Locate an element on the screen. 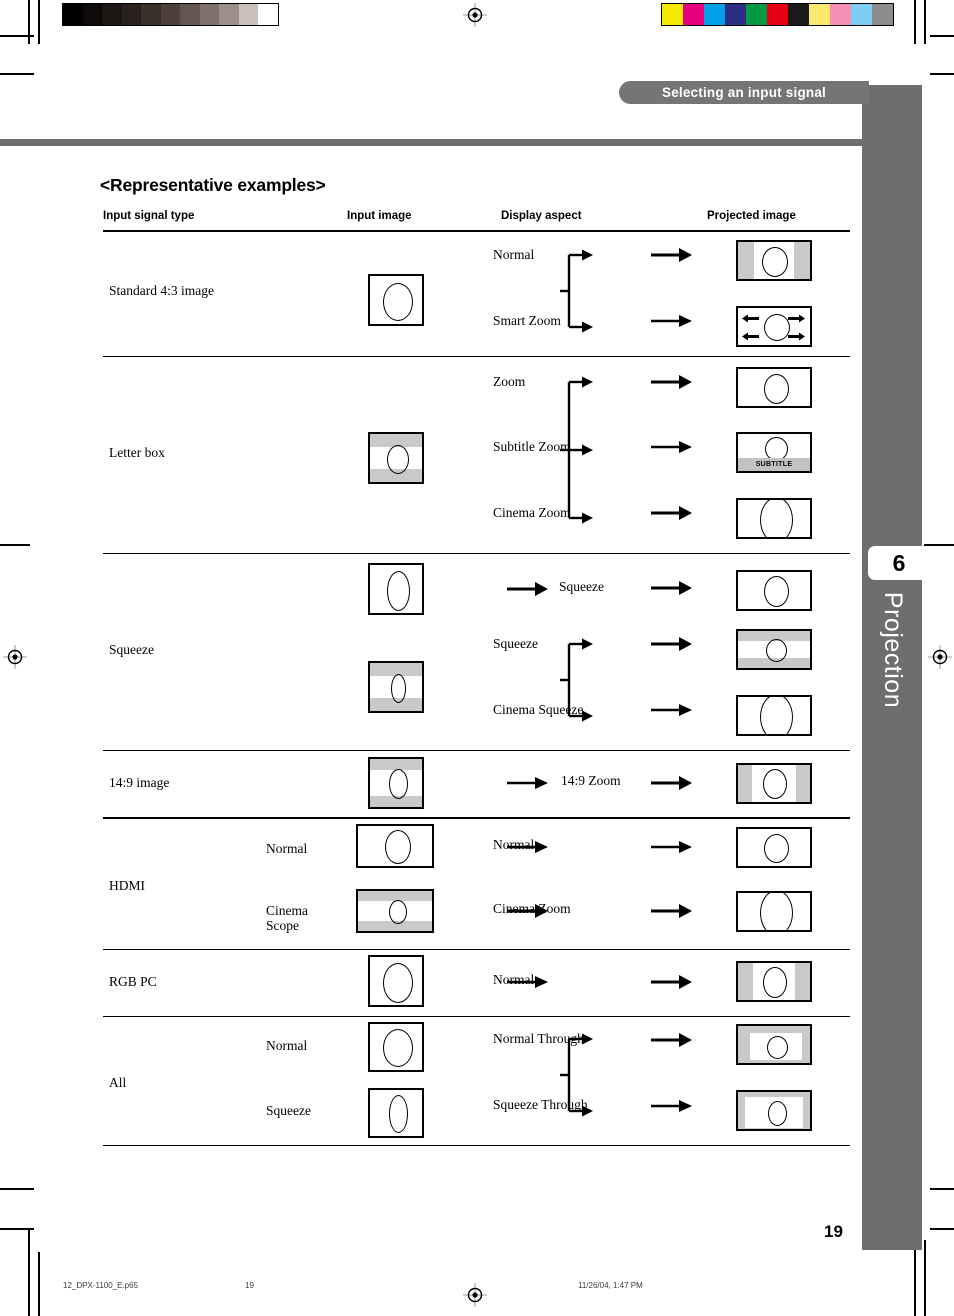 This screenshot has height=1316, width=954. crop-mark-br-v is located at coordinates (915, 1278).